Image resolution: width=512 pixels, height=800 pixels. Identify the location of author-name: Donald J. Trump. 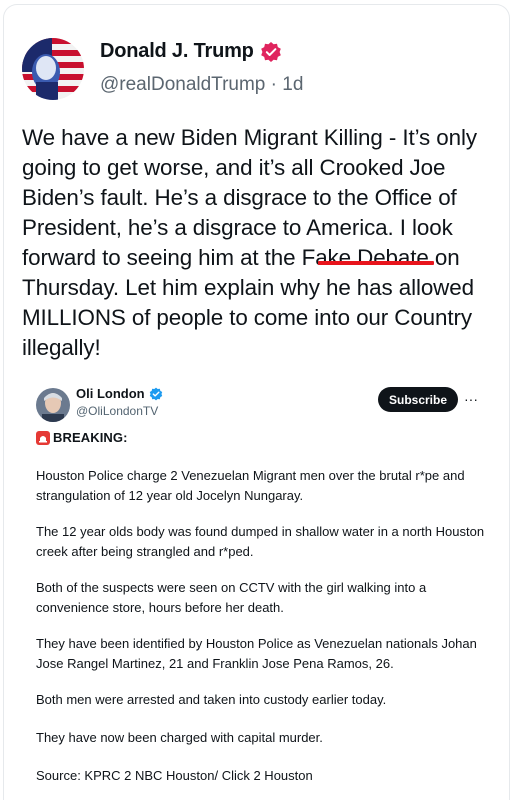
(177, 51).